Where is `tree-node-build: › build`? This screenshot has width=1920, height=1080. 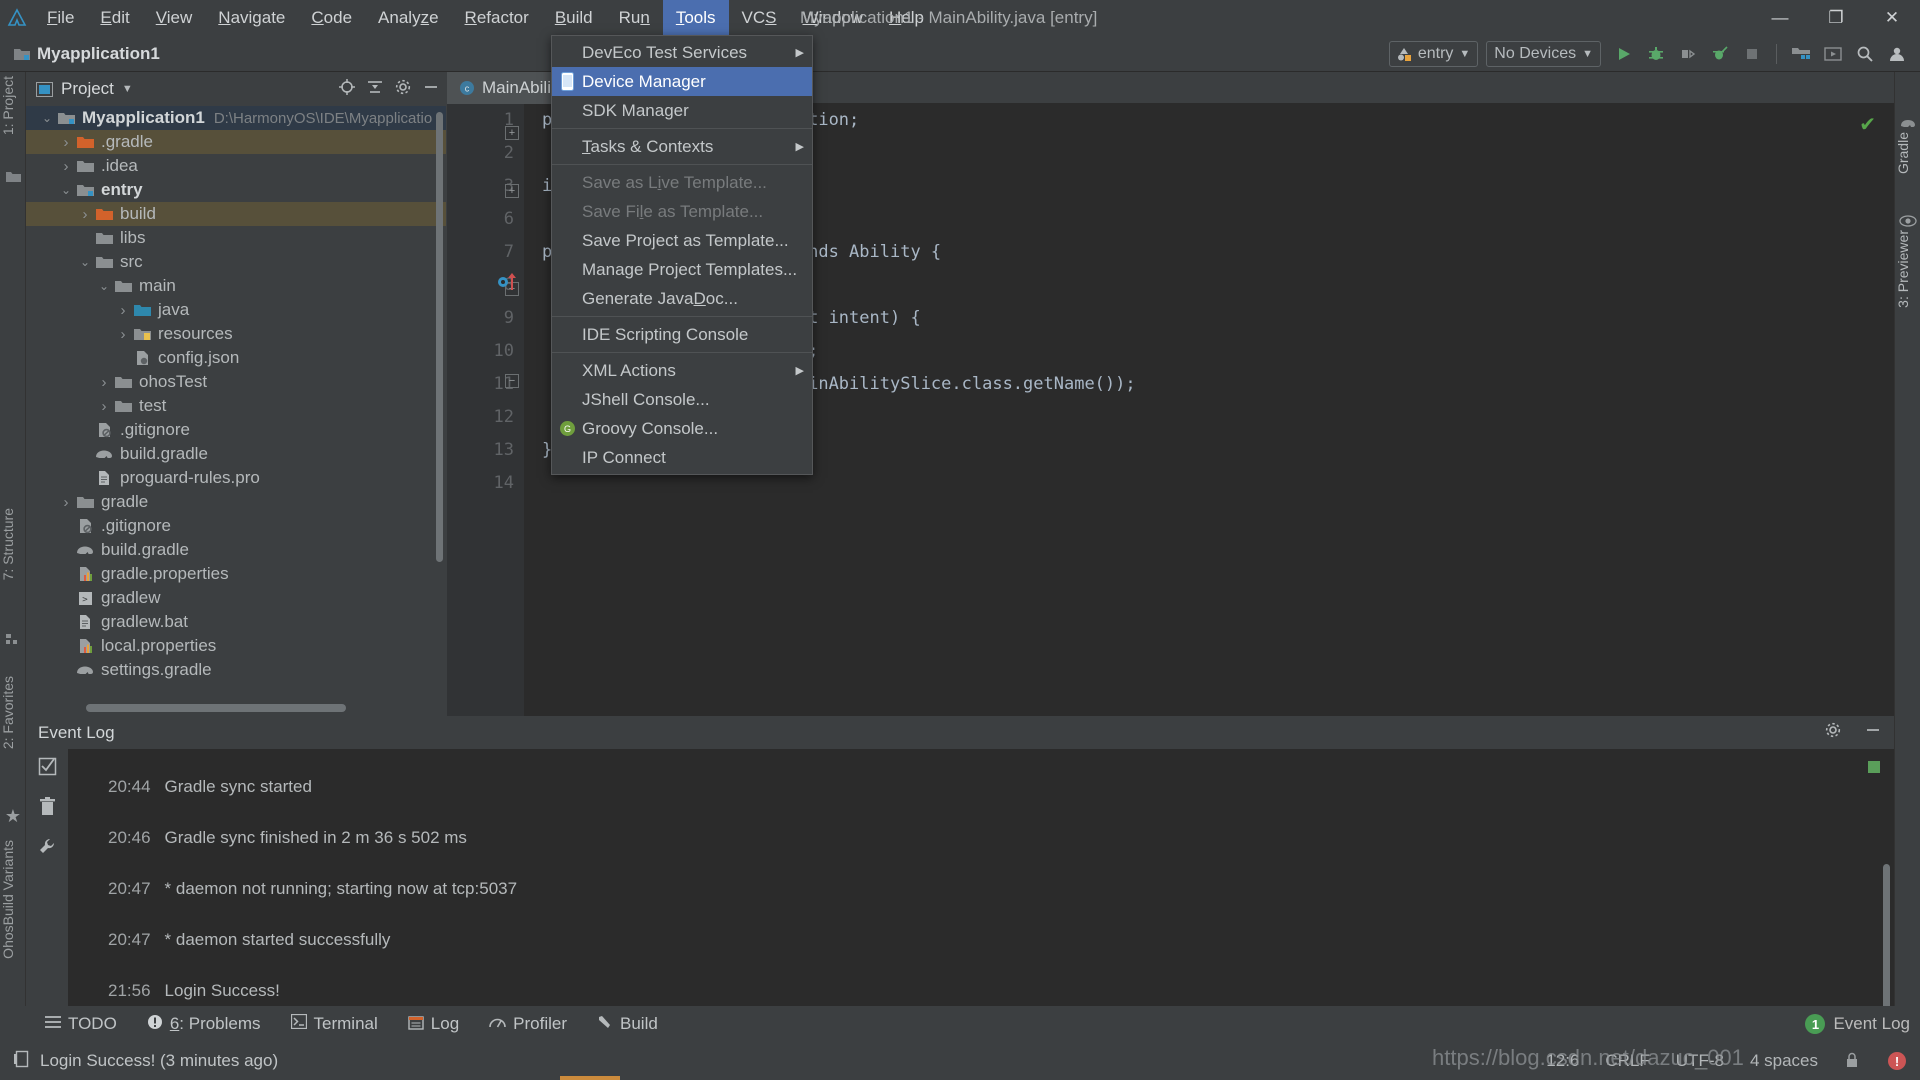 tree-node-build: › build is located at coordinates (236, 214).